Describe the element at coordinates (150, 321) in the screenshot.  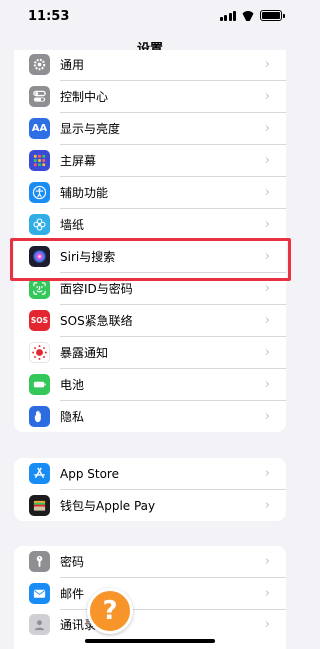
I see `settings-row-emergency-sos: SOS SOS紧急联络 ›` at that location.